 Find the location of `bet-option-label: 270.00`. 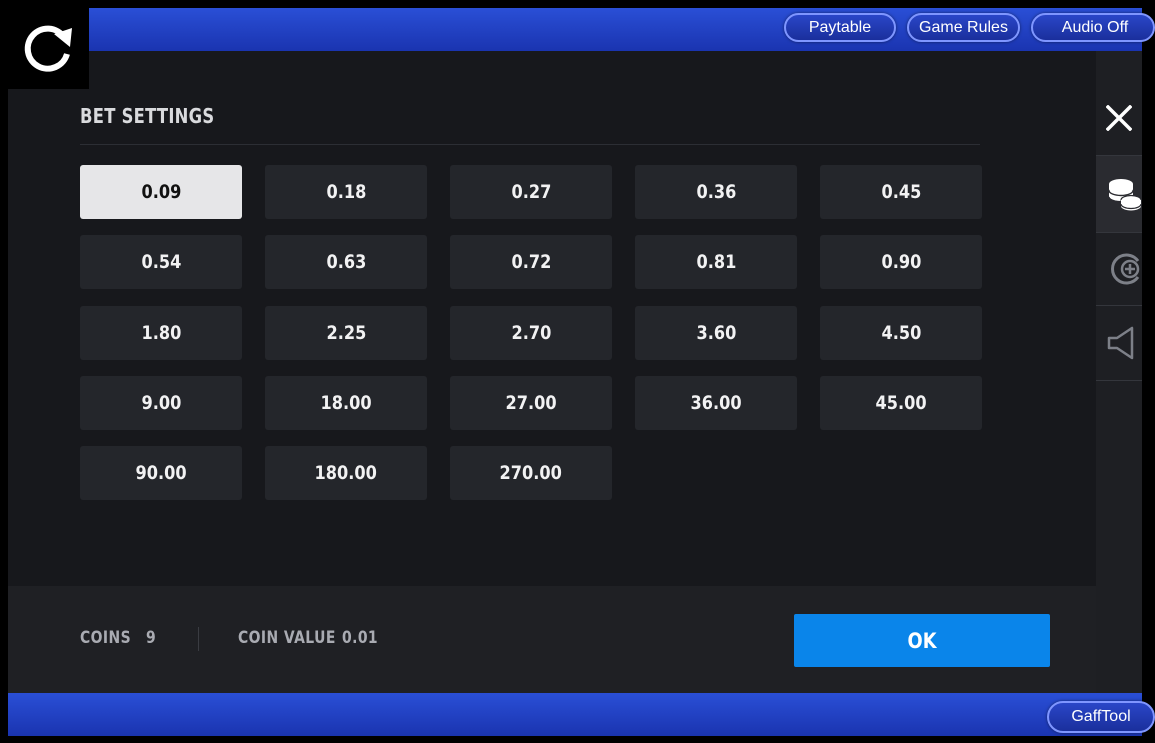

bet-option-label: 270.00 is located at coordinates (531, 473).